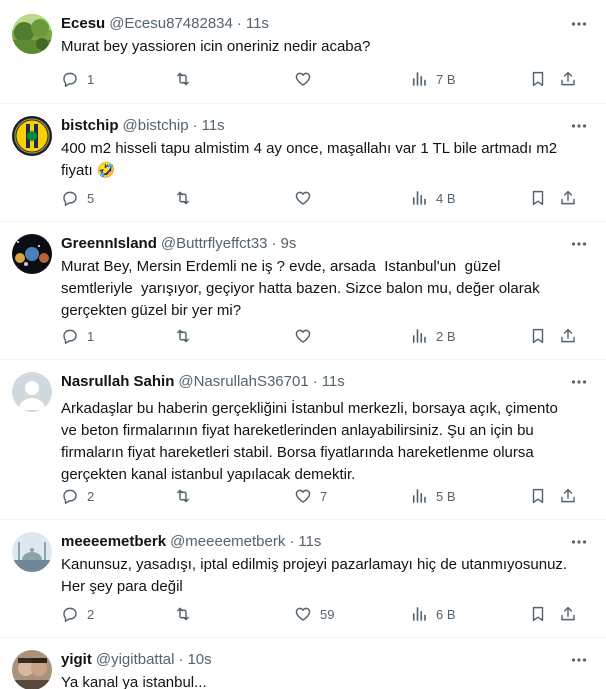  What do you see at coordinates (433, 496) in the screenshot?
I see `views-button: 5 B` at bounding box center [433, 496].